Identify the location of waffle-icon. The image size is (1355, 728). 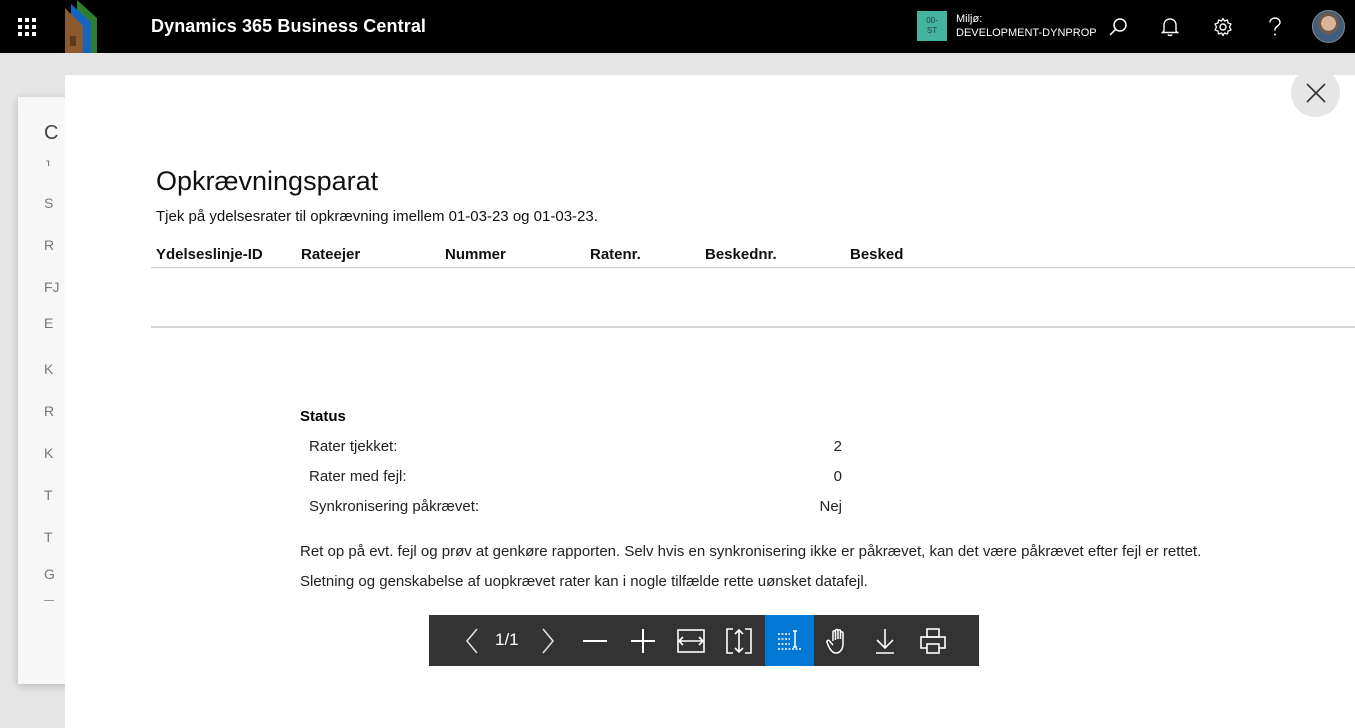
(26, 26).